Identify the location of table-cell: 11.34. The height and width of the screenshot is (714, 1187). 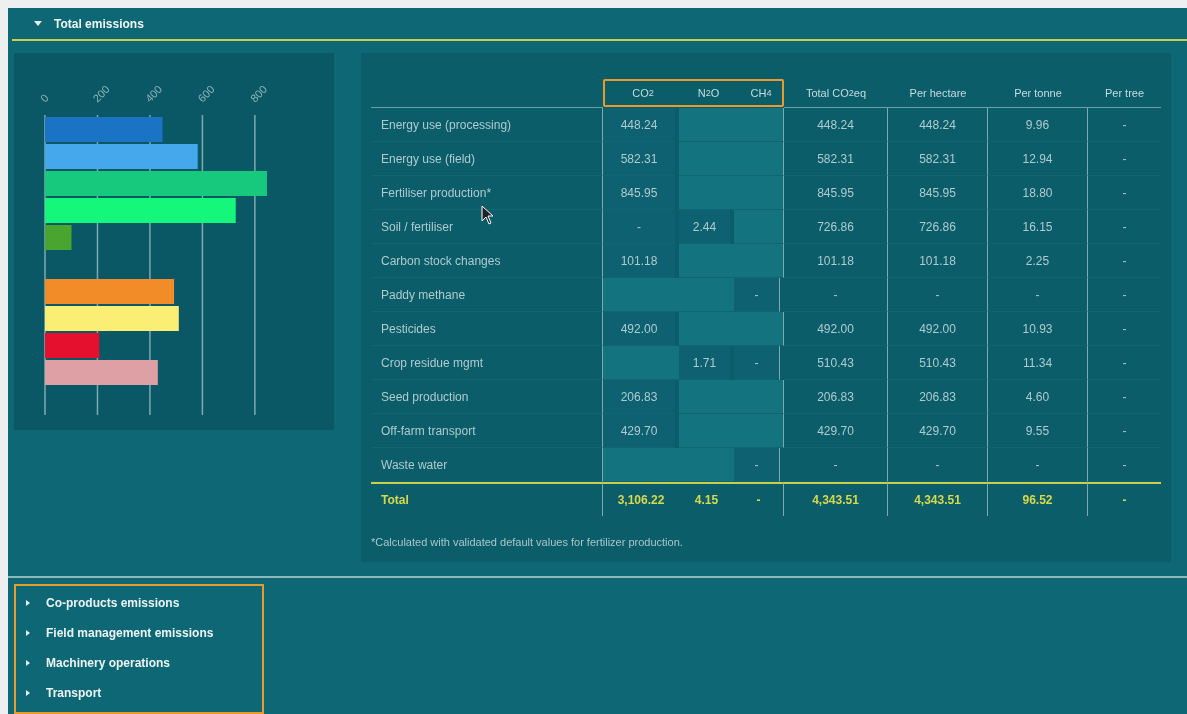
(1038, 363).